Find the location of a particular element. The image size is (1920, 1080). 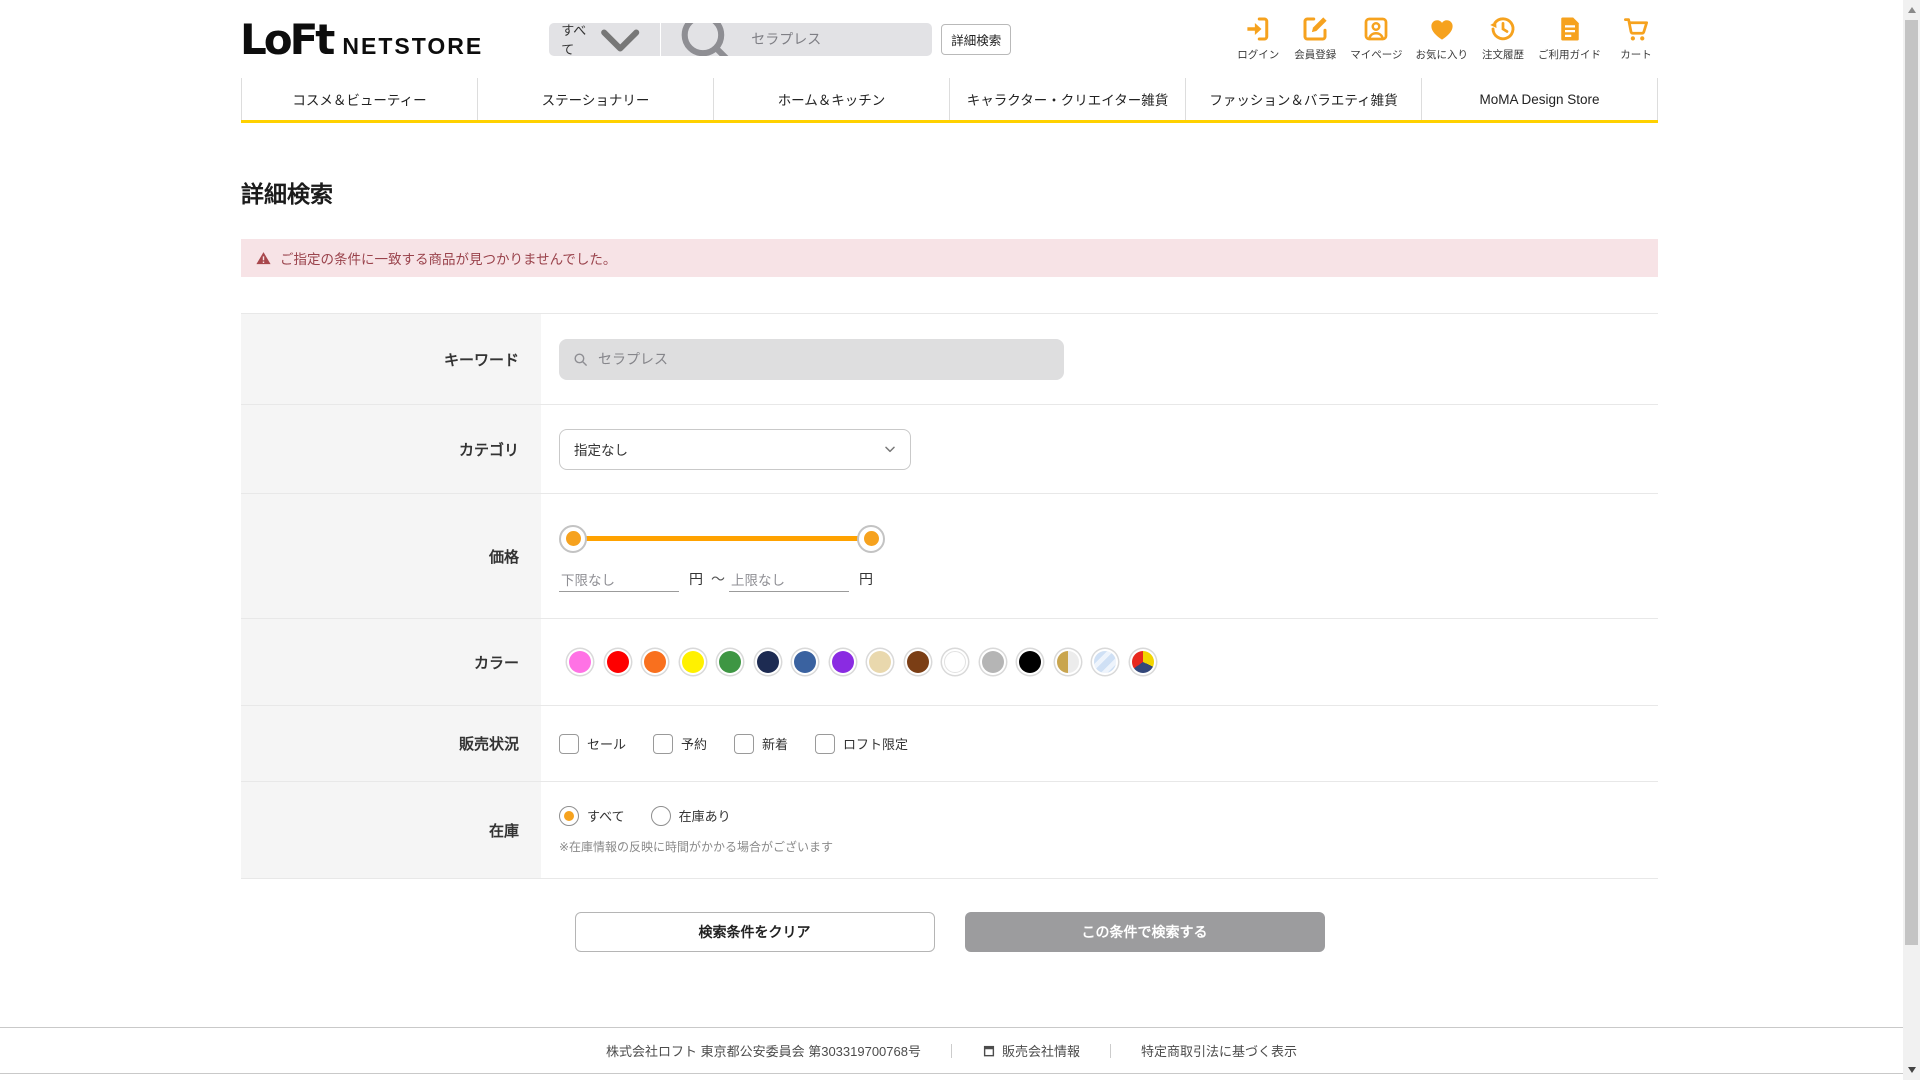

keyword-input is located at coordinates (831, 359).